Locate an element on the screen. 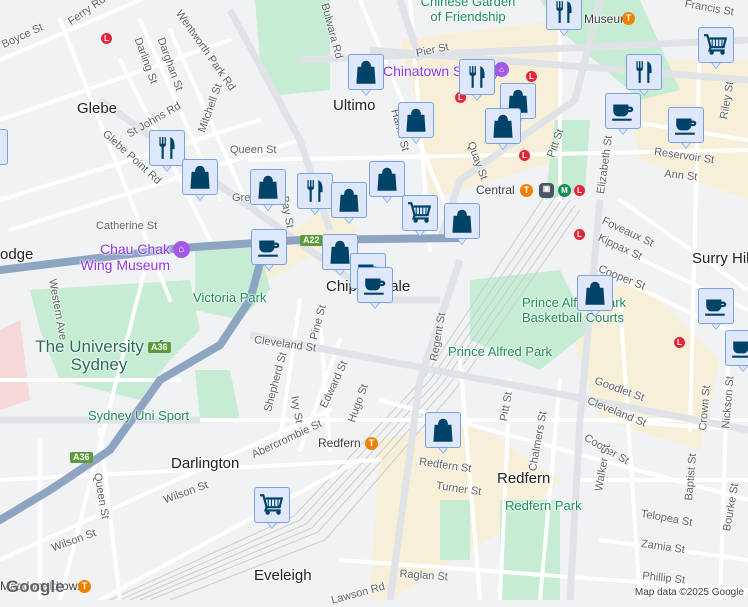 Image resolution: width=748 pixels, height=607 pixels. route-shield-a22: A22 is located at coordinates (311, 240).